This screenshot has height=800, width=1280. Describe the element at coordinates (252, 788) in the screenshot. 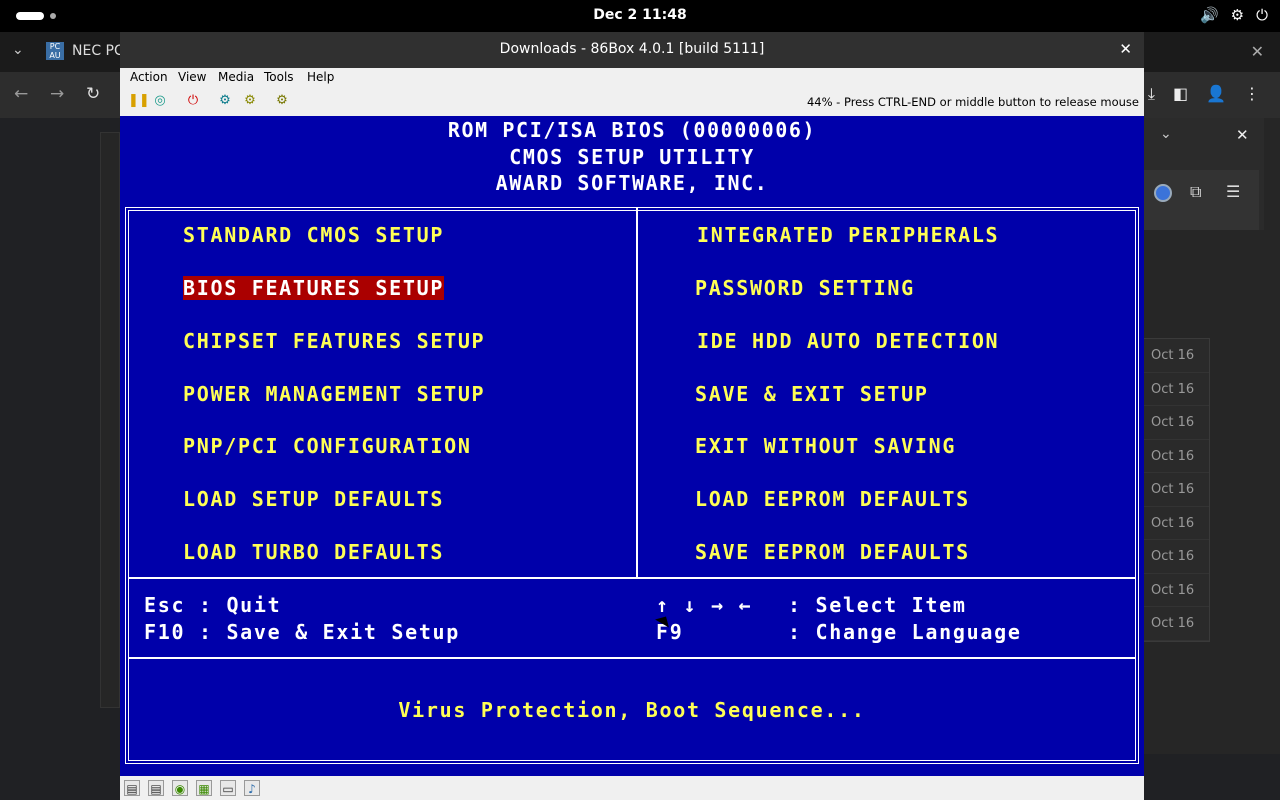

I see `sound-icon: ♪` at that location.